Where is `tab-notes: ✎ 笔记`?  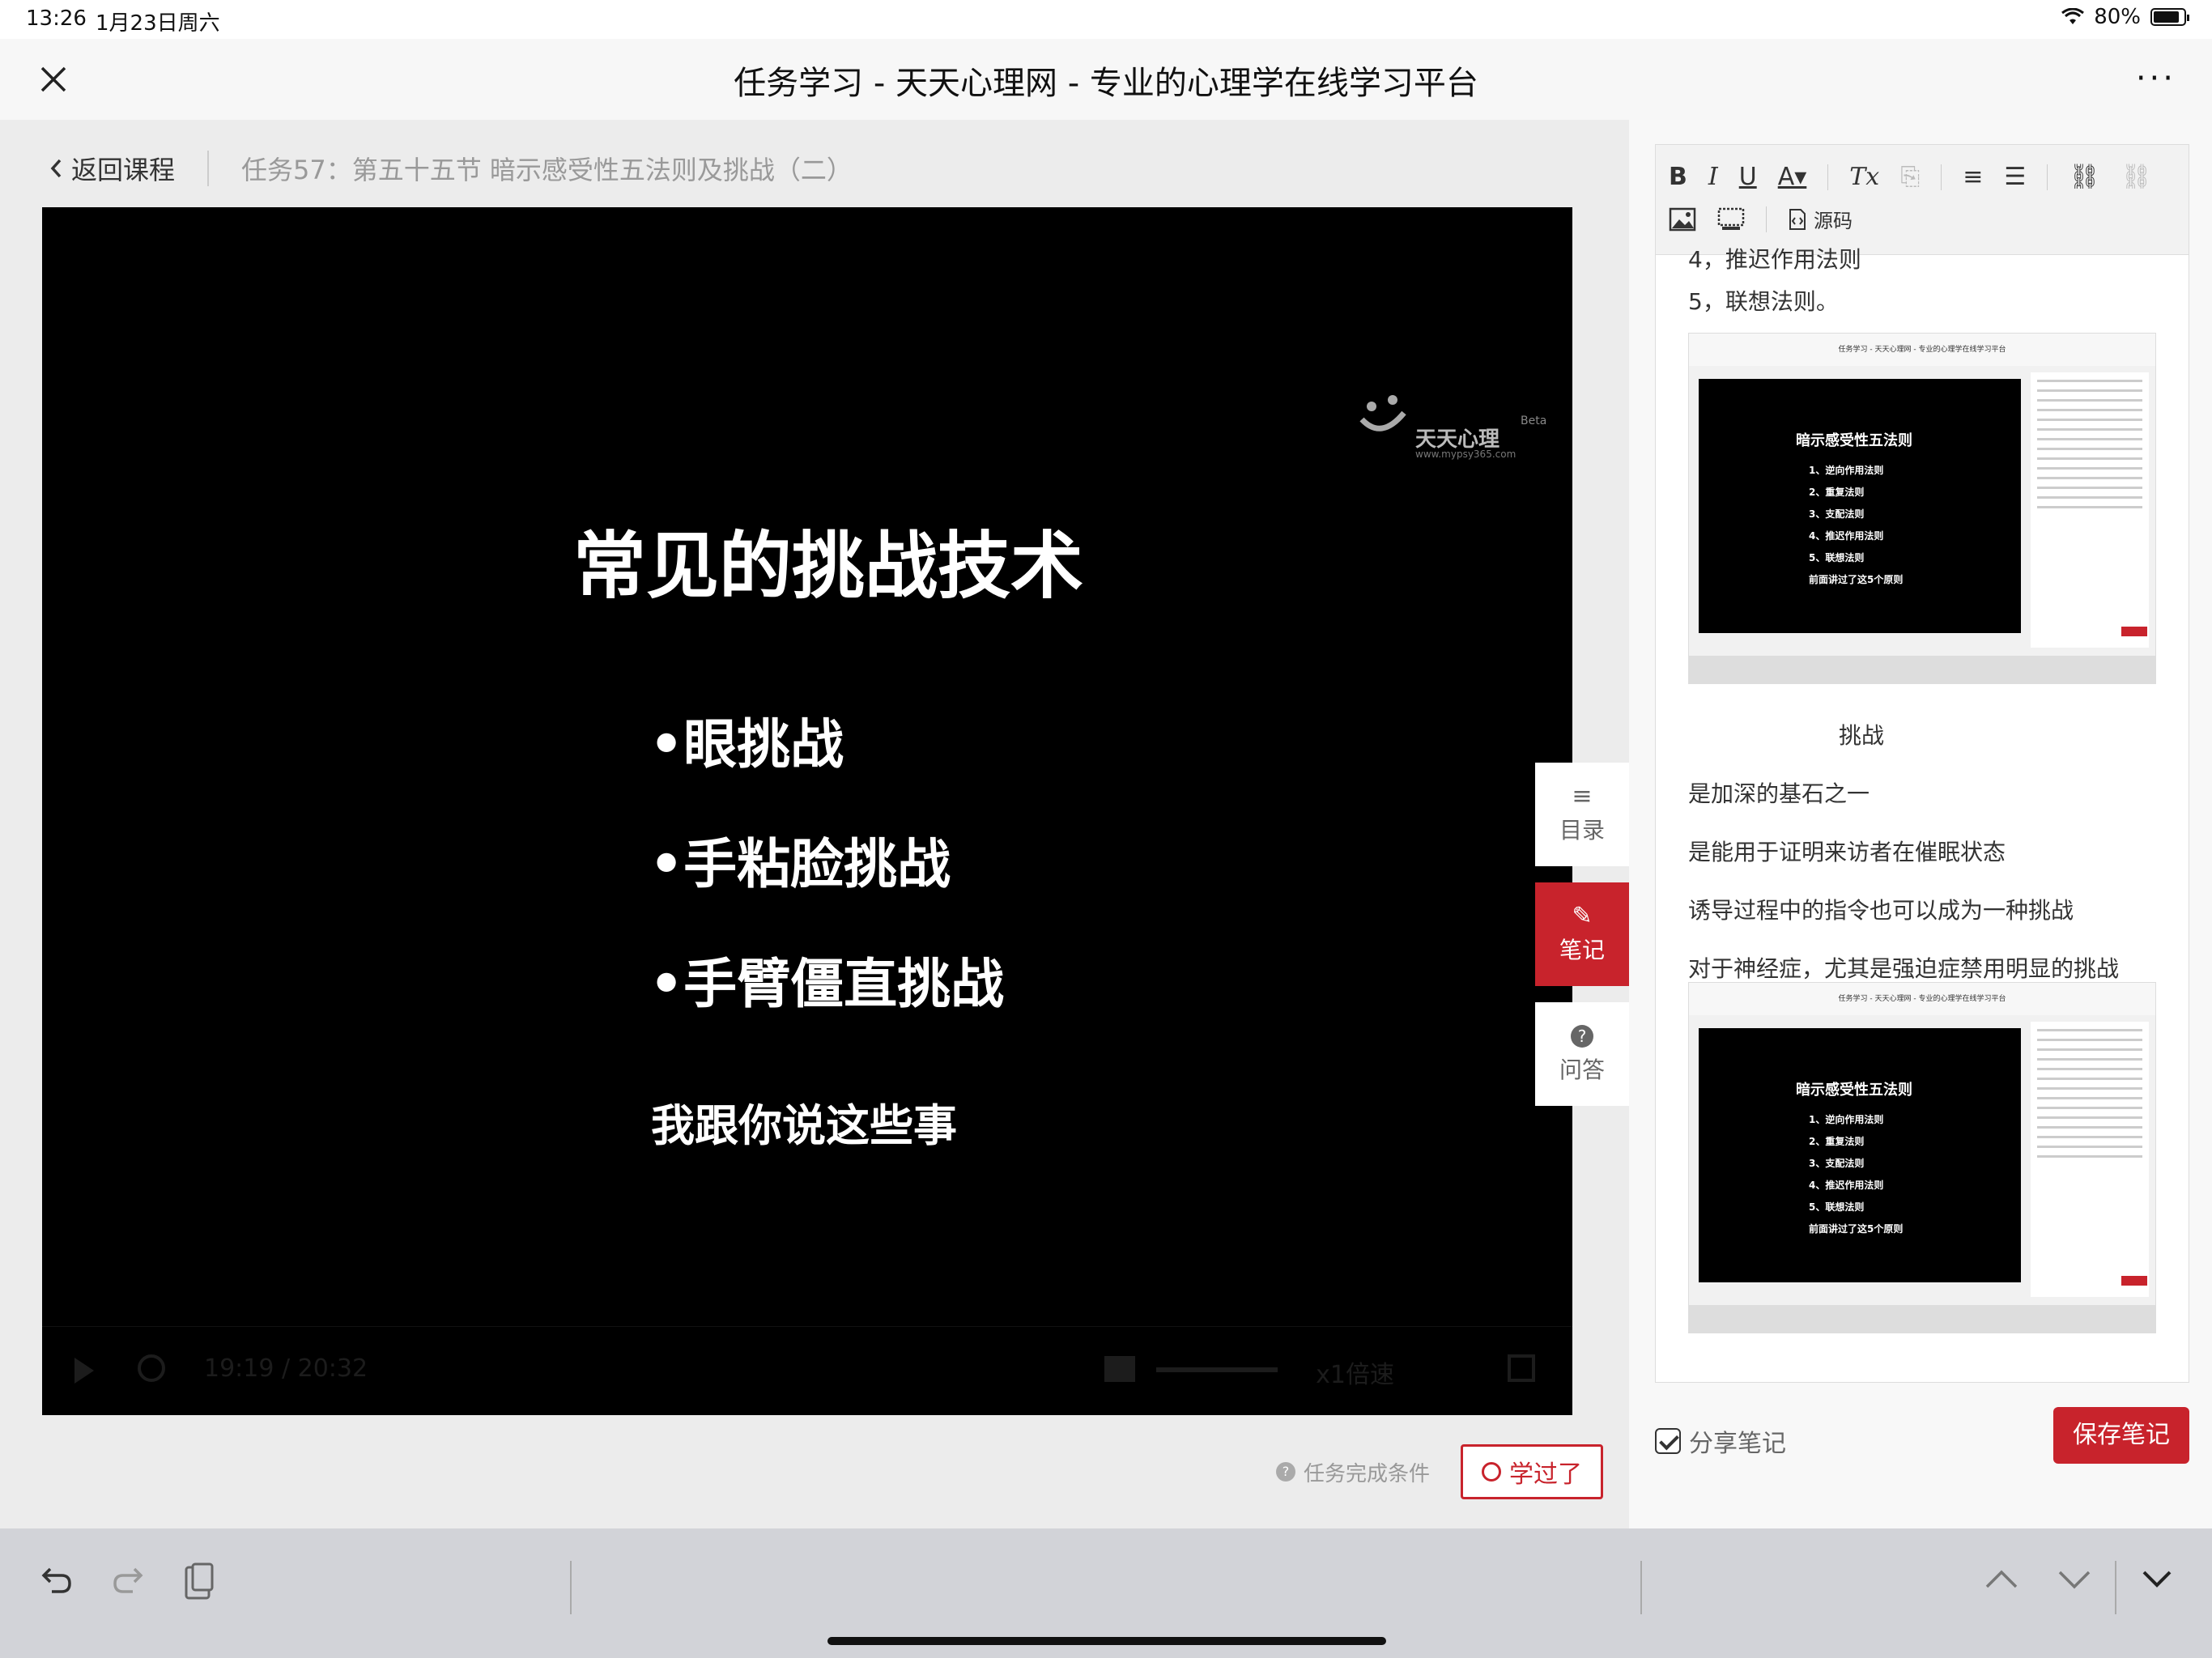
tab-notes: ✎ 笔记 is located at coordinates (1582, 934).